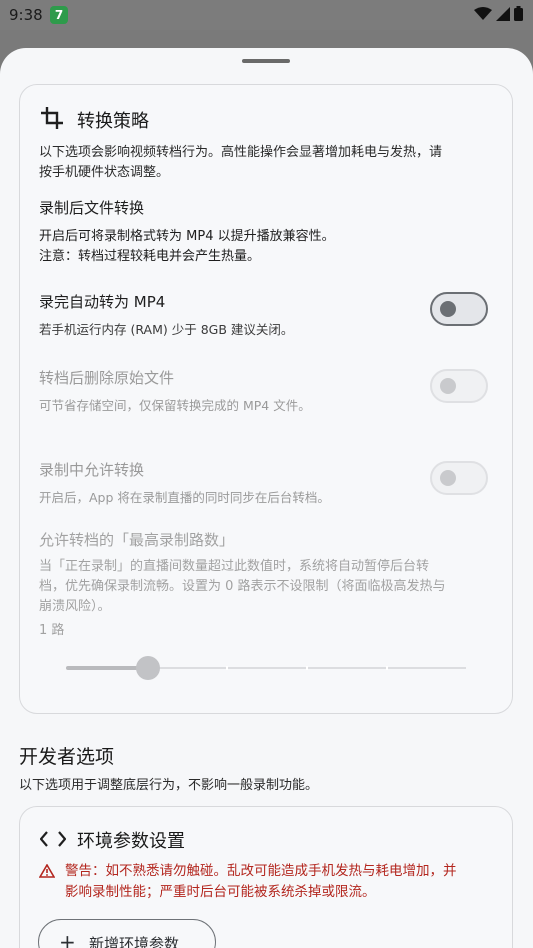  What do you see at coordinates (26, 15) in the screenshot?
I see `status-time: 9:38` at bounding box center [26, 15].